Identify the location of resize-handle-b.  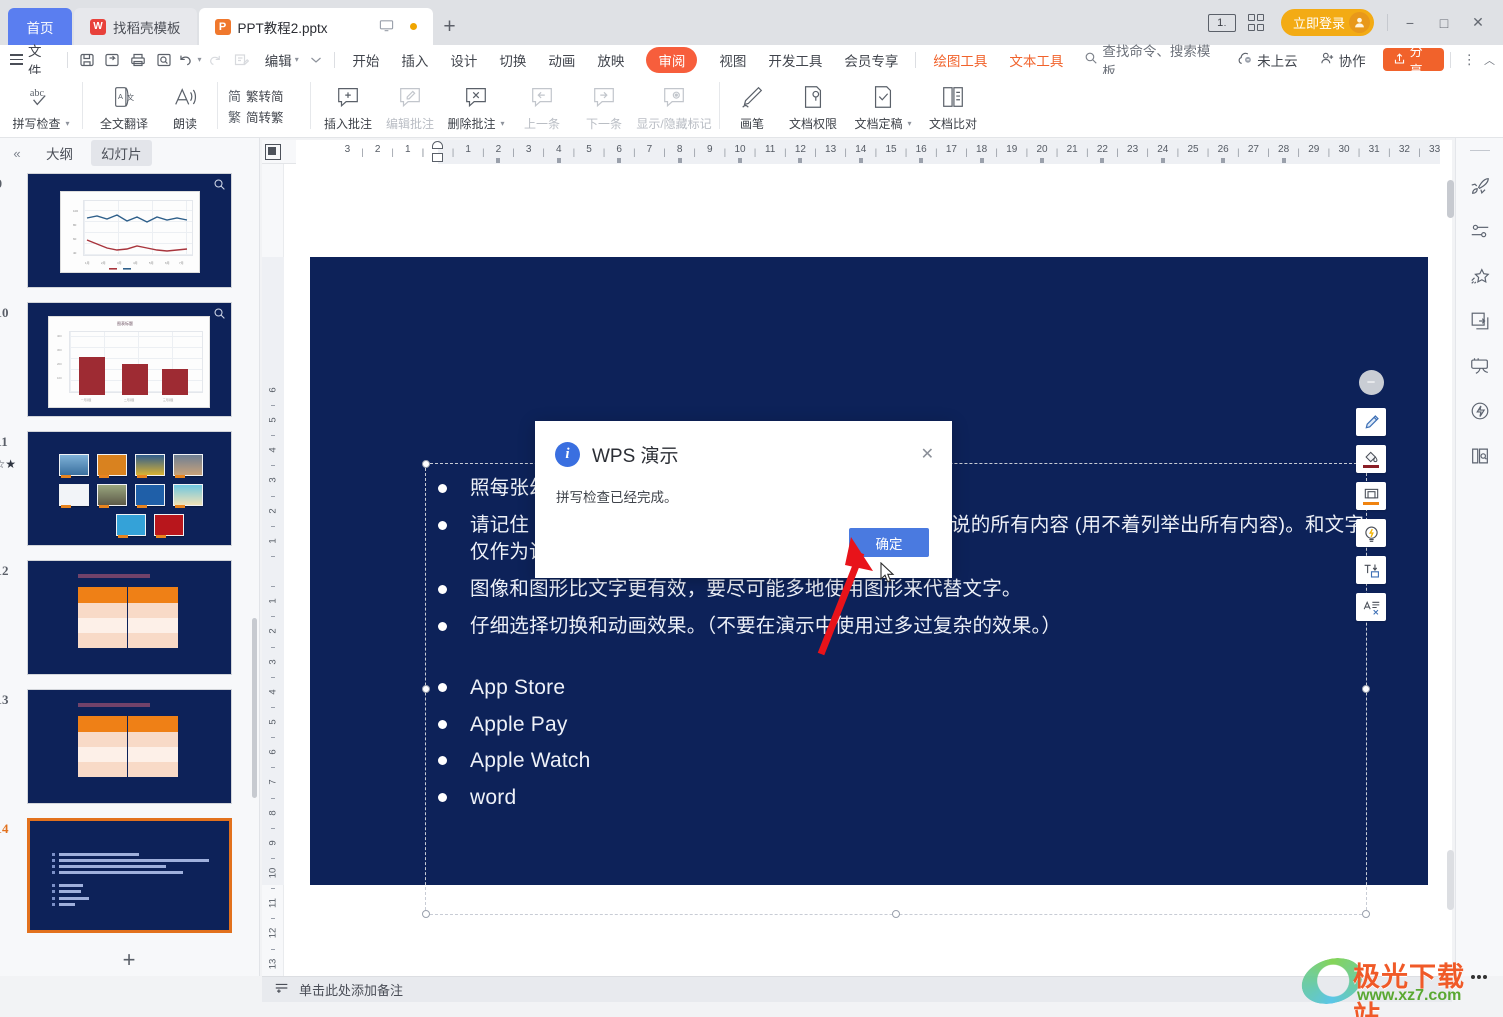
(896, 914).